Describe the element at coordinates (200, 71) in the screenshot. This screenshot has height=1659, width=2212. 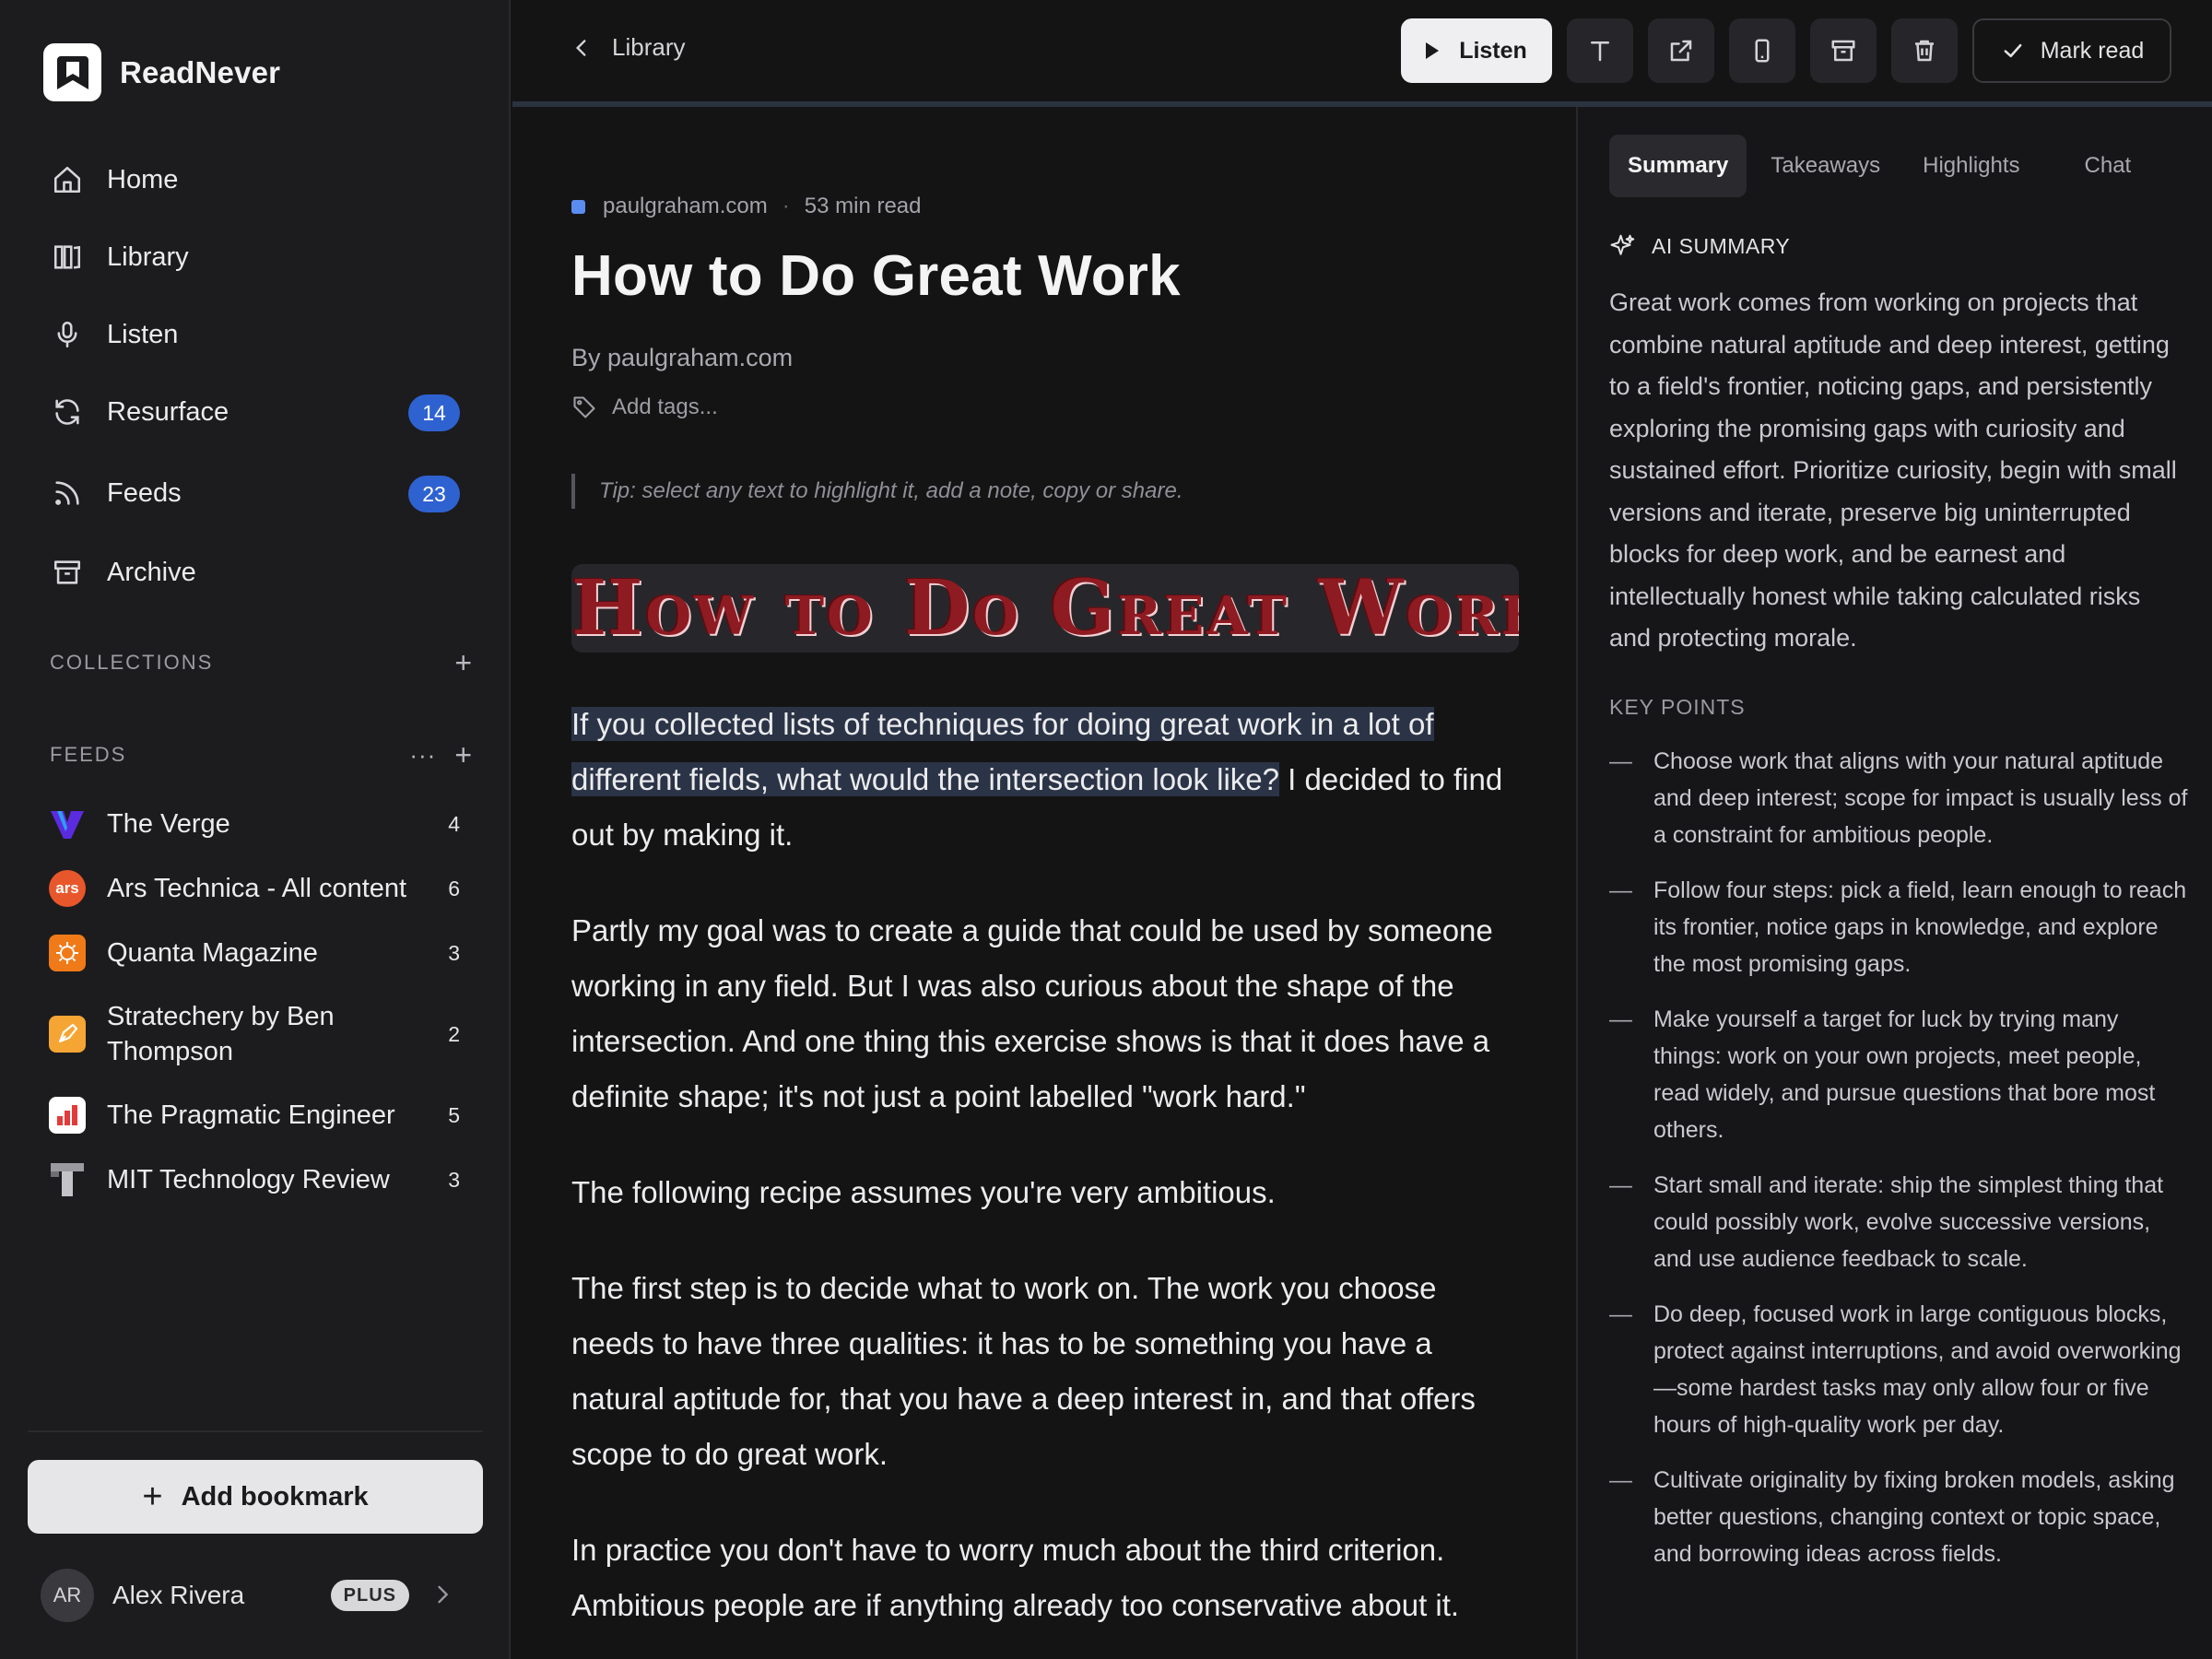
I see `app-name: ReadNever` at that location.